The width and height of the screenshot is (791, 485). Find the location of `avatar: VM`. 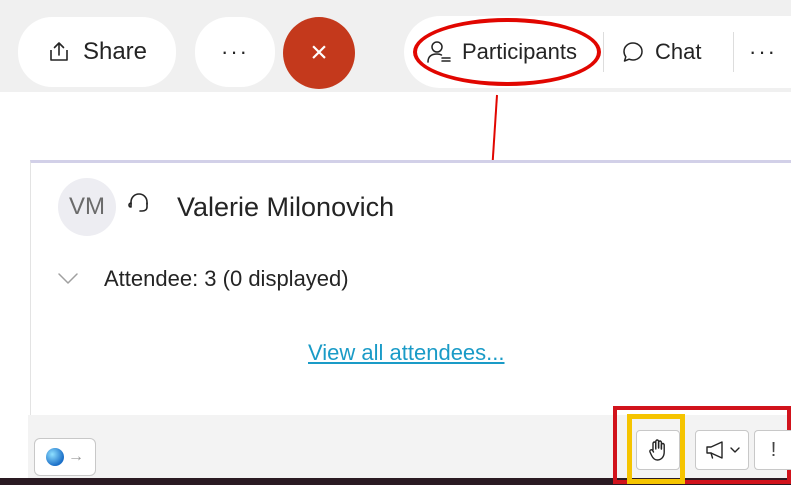

avatar: VM is located at coordinates (87, 207).